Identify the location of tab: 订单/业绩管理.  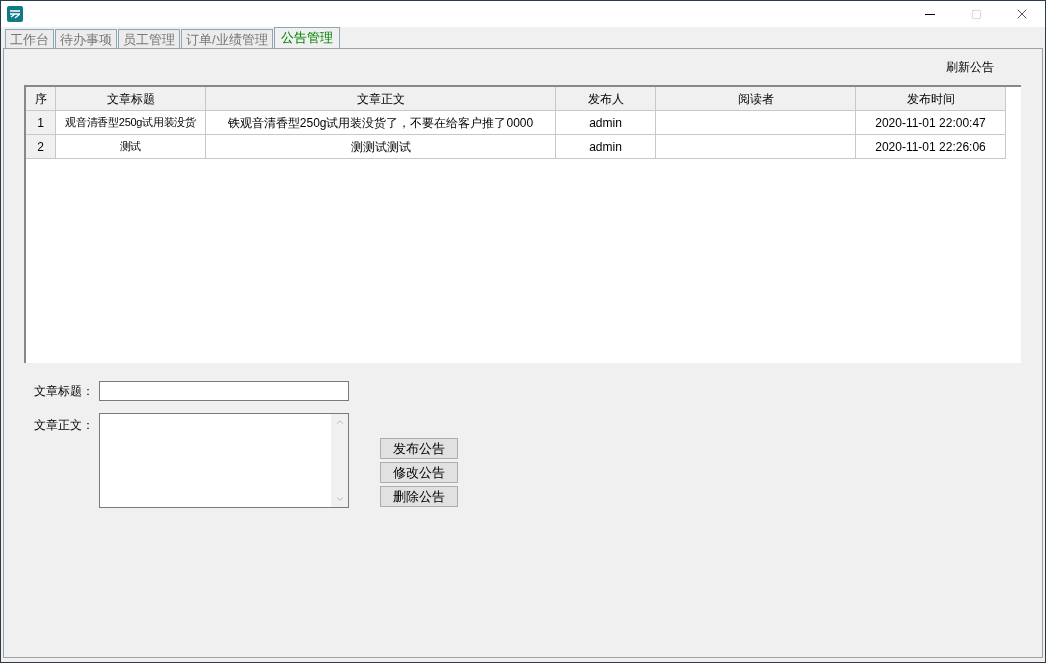
(227, 38).